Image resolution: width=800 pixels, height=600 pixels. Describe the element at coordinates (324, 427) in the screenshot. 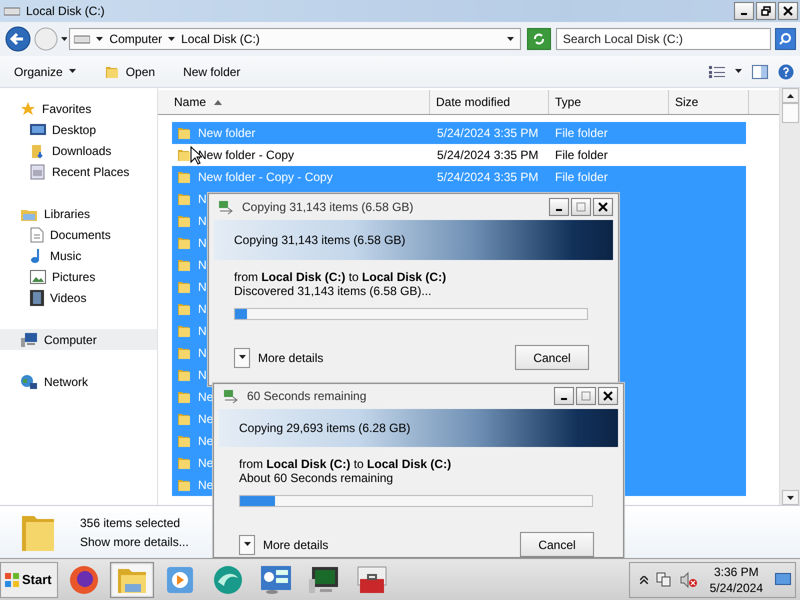

I see `dialog-heading: Copying 29,693 items (6.28 GB)` at that location.